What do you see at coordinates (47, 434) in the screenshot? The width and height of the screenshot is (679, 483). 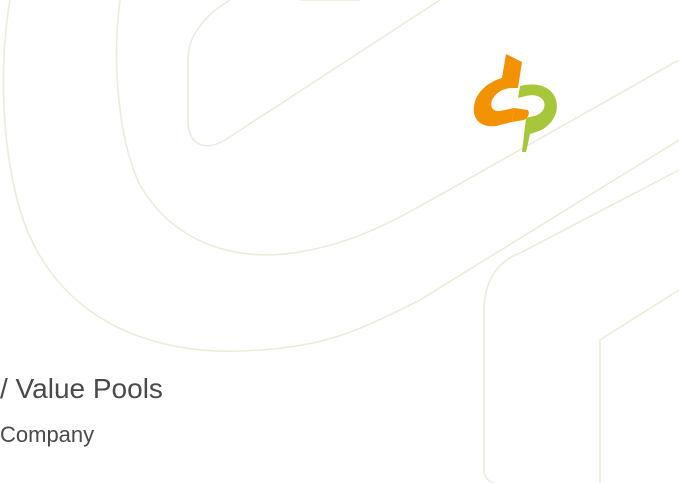 I see `slide-subtitle: Company` at bounding box center [47, 434].